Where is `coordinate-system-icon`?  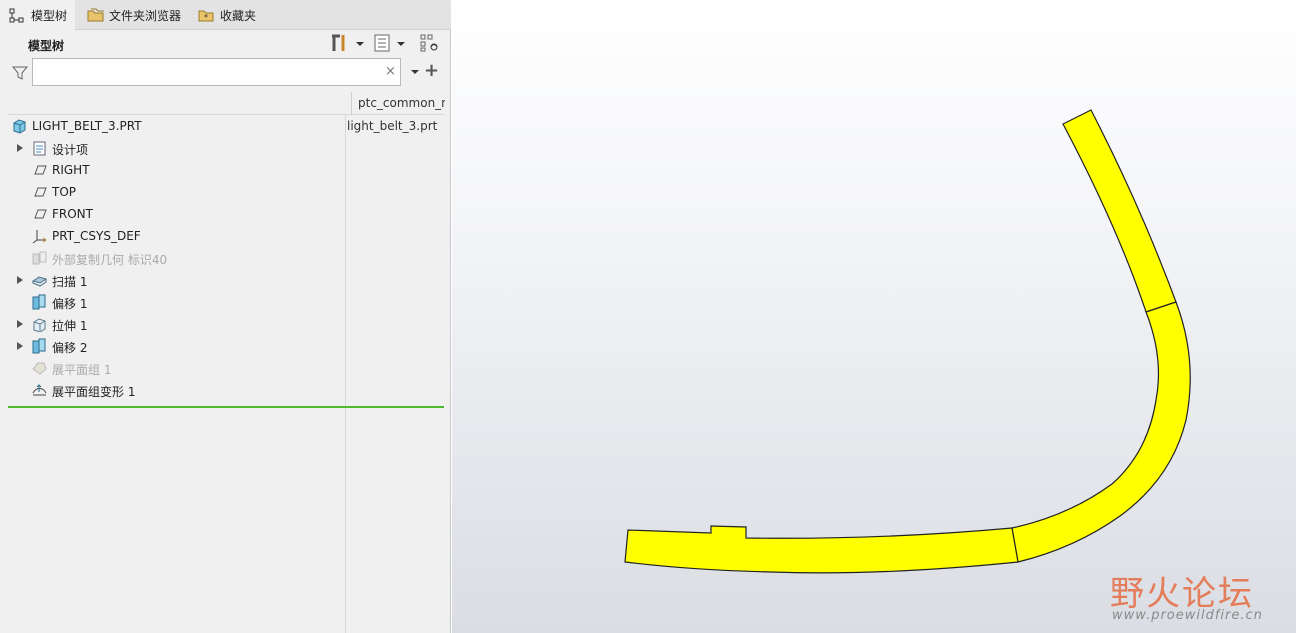 coordinate-system-icon is located at coordinates (39, 236).